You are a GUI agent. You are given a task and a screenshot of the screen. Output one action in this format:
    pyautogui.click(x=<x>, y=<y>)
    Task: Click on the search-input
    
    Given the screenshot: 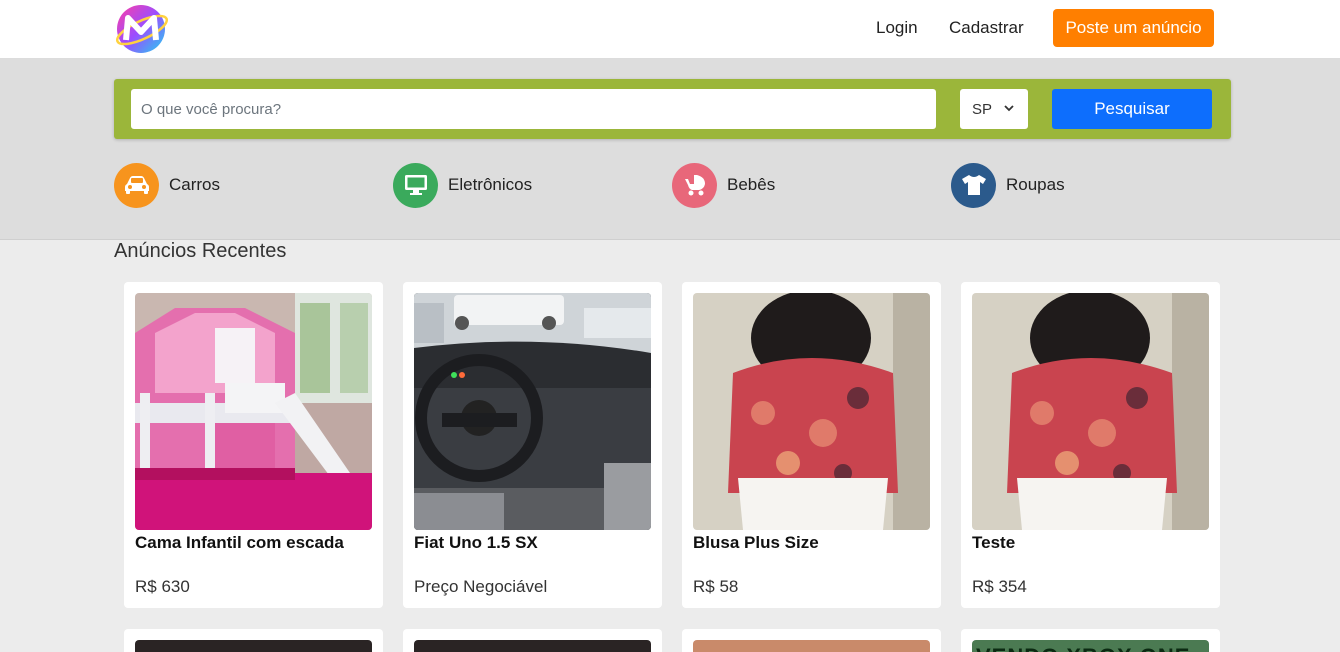 What is the action you would take?
    pyautogui.click(x=533, y=109)
    